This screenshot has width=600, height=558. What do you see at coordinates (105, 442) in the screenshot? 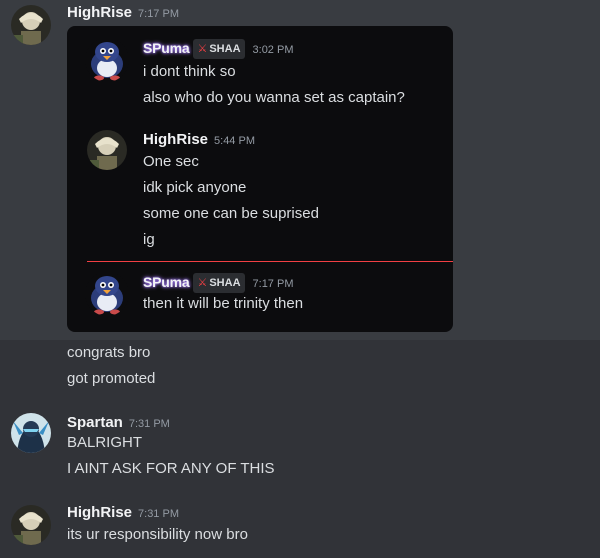
I see `message-line: BALRIGHT` at bounding box center [105, 442].